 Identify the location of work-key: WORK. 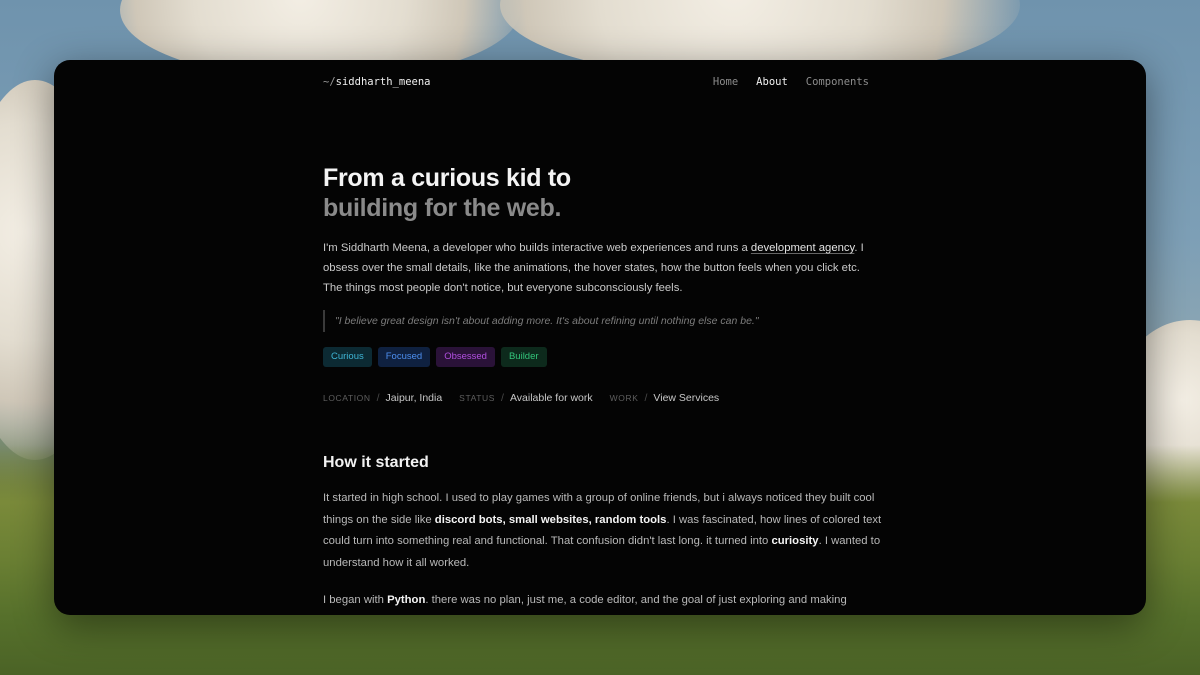
(624, 398).